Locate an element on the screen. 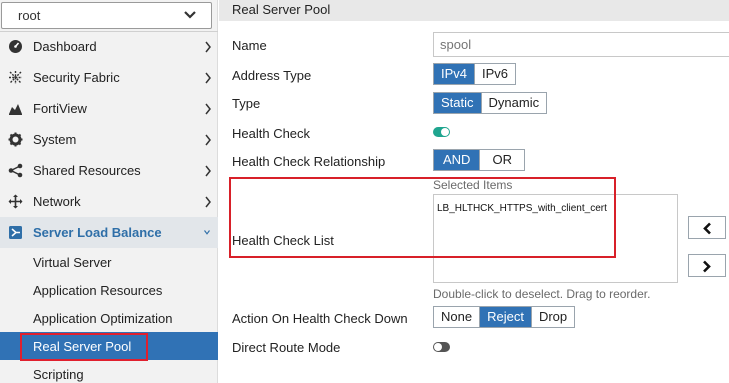 The height and width of the screenshot is (383, 729). sidebar-subitem-virtual-server: Virtual Server is located at coordinates (109, 262).